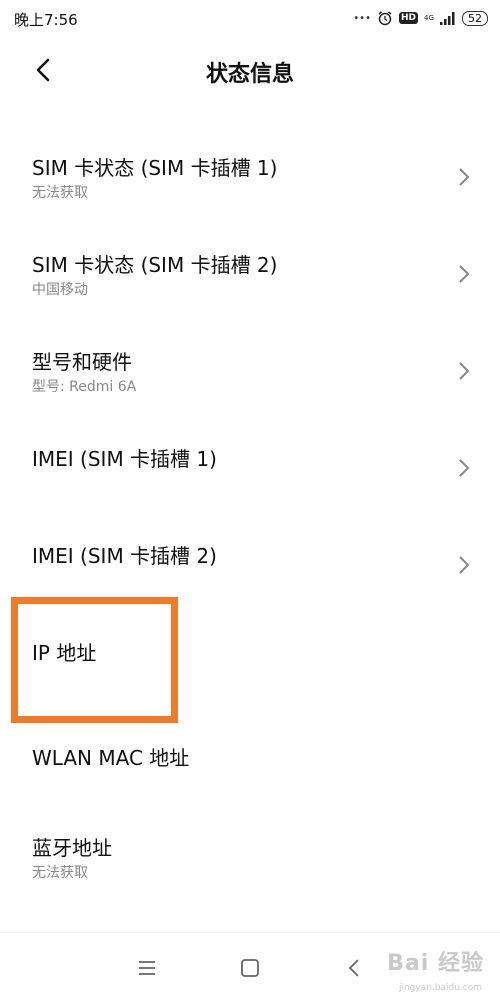 Image resolution: width=500 pixels, height=1001 pixels. What do you see at coordinates (408, 18) in the screenshot?
I see `hd-badge: HD` at bounding box center [408, 18].